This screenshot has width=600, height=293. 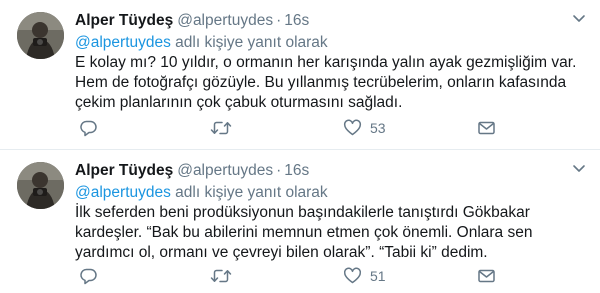 What do you see at coordinates (364, 128) in the screenshot?
I see `like-button: 53` at bounding box center [364, 128].